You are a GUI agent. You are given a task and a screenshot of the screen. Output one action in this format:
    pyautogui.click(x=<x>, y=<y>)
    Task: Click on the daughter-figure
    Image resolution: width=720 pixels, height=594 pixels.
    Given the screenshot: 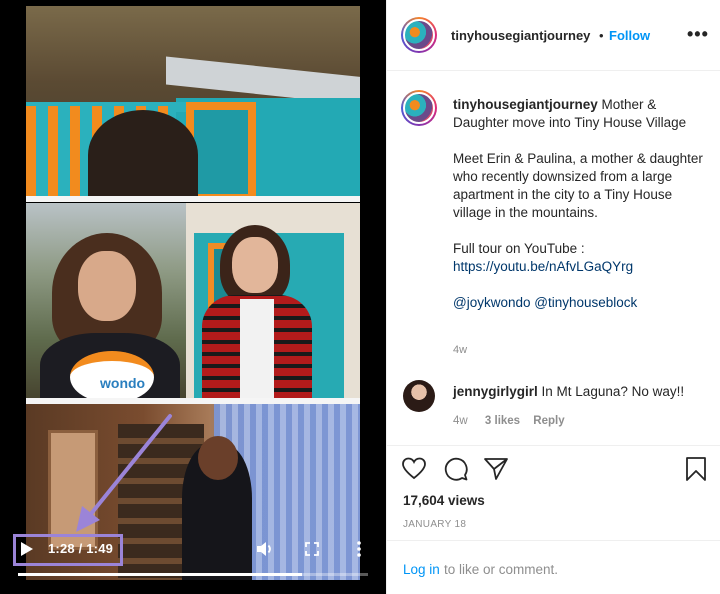 What is the action you would take?
    pyautogui.click(x=257, y=311)
    